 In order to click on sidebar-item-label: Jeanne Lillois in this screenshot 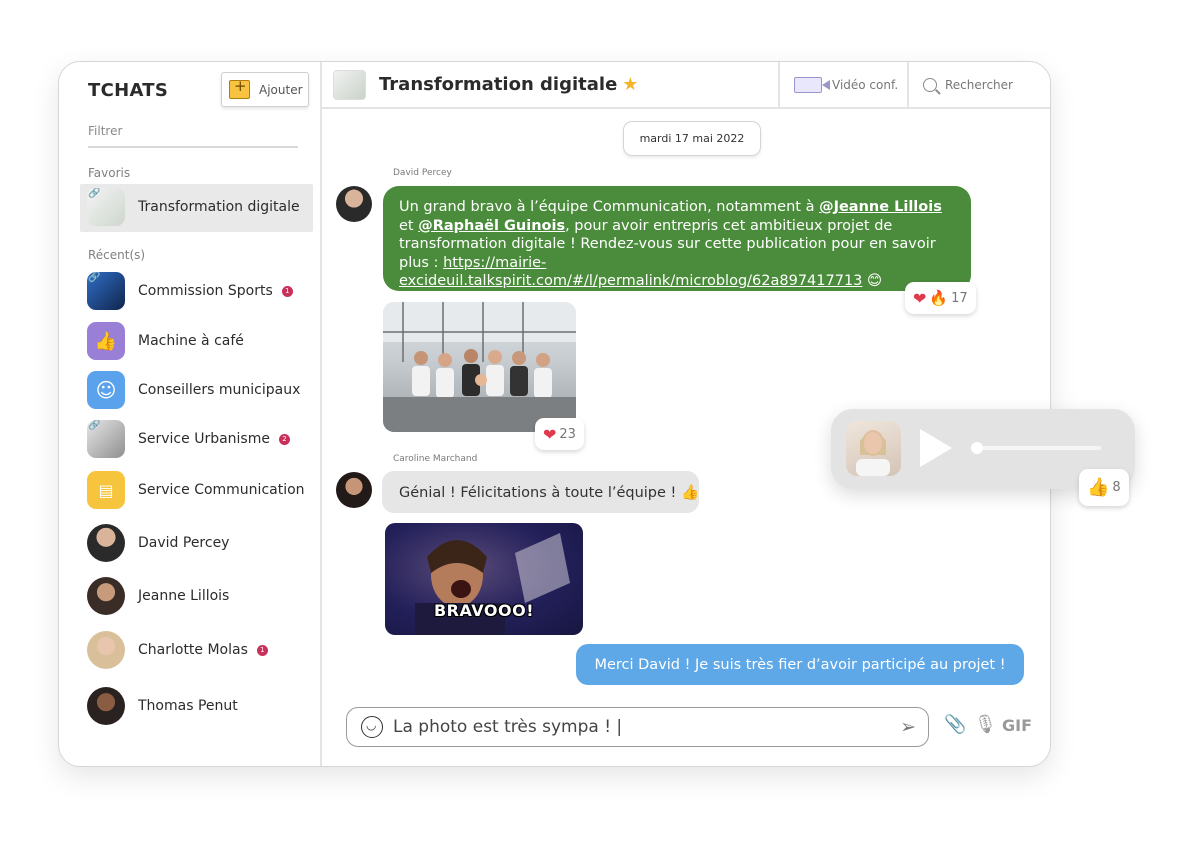, I will do `click(184, 596)`.